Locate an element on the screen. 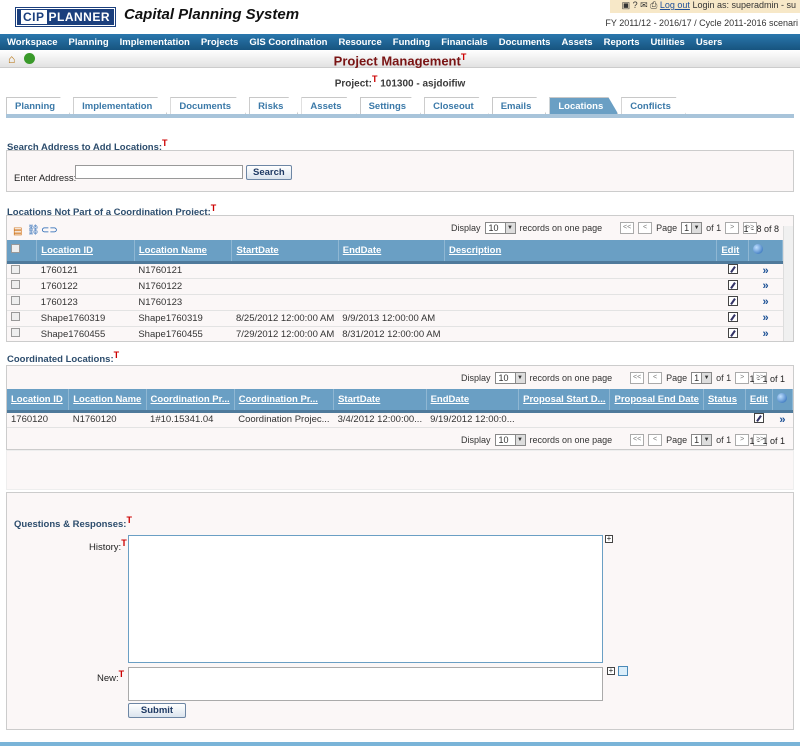 This screenshot has height=746, width=800. tab-closeout: Closeout is located at coordinates (456, 105).